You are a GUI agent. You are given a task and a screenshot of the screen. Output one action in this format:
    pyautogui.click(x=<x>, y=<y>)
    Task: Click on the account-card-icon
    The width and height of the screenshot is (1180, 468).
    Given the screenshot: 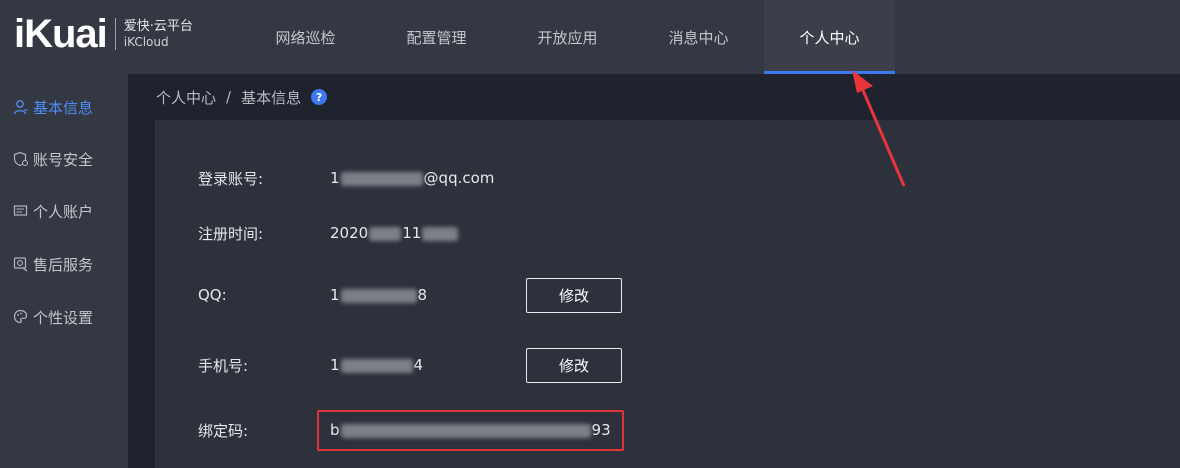 What is the action you would take?
    pyautogui.click(x=21, y=211)
    